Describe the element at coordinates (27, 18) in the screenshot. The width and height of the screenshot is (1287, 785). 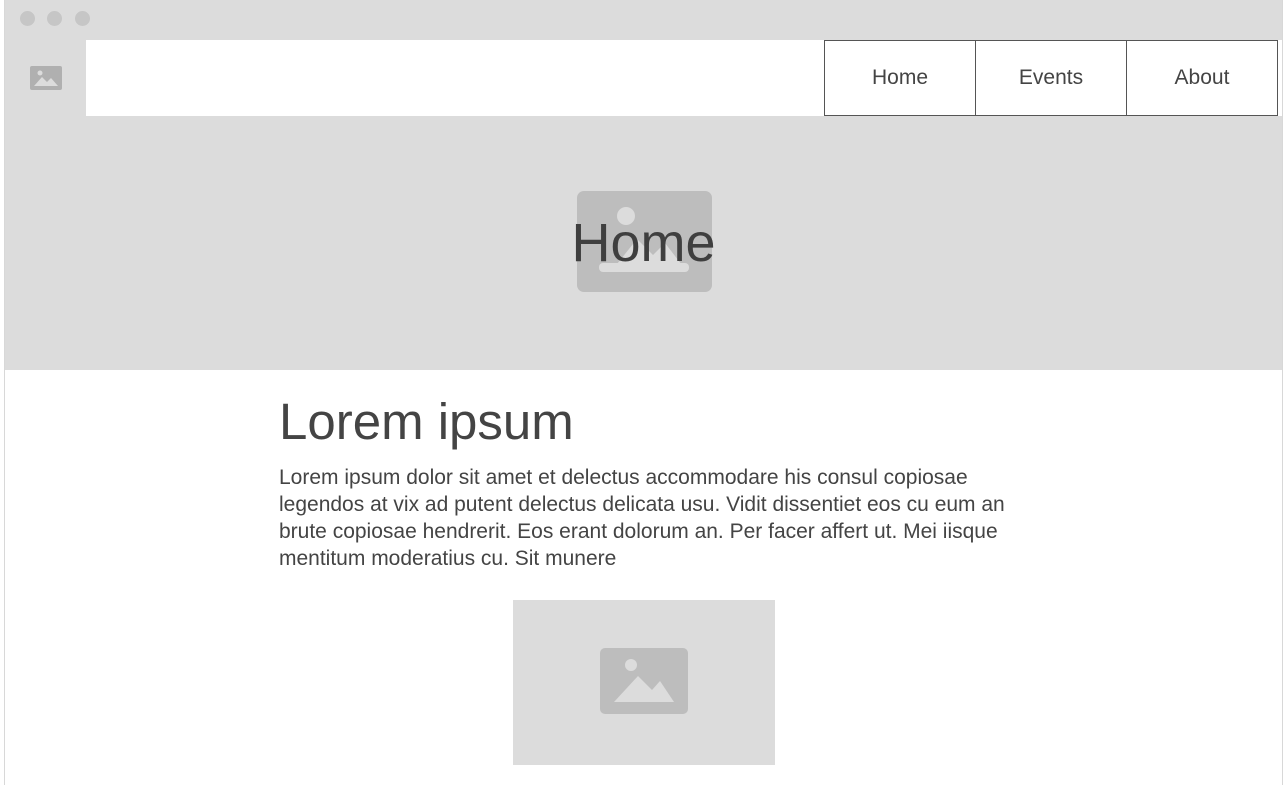
I see `window-close-button` at that location.